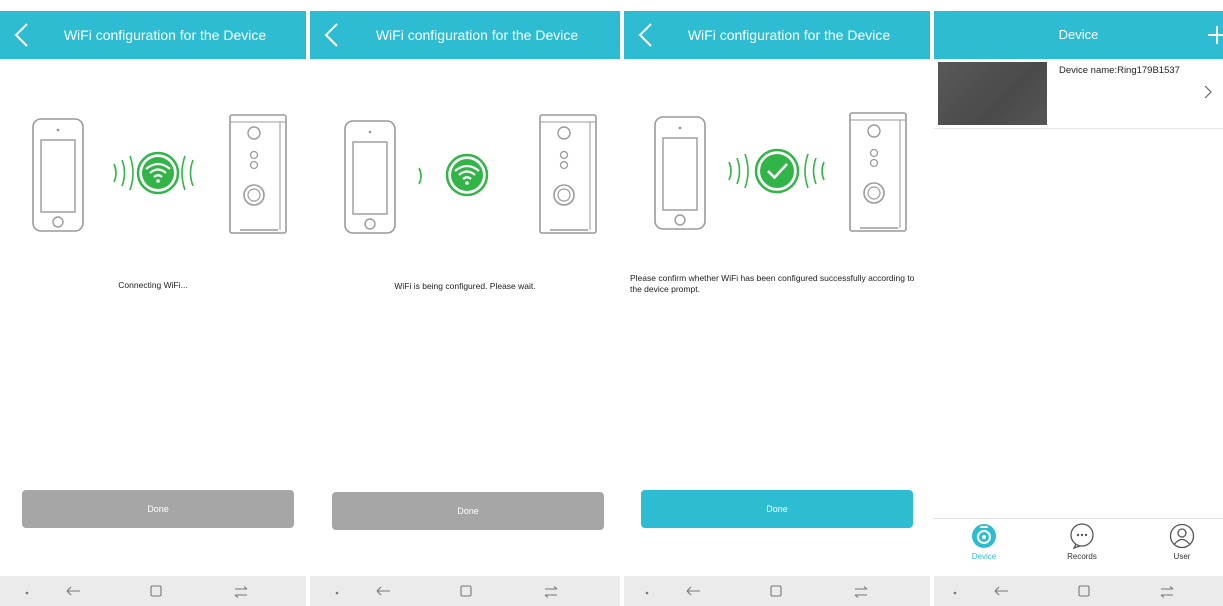 The height and width of the screenshot is (606, 1223). I want to click on tab-user: User, so click(1182, 542).